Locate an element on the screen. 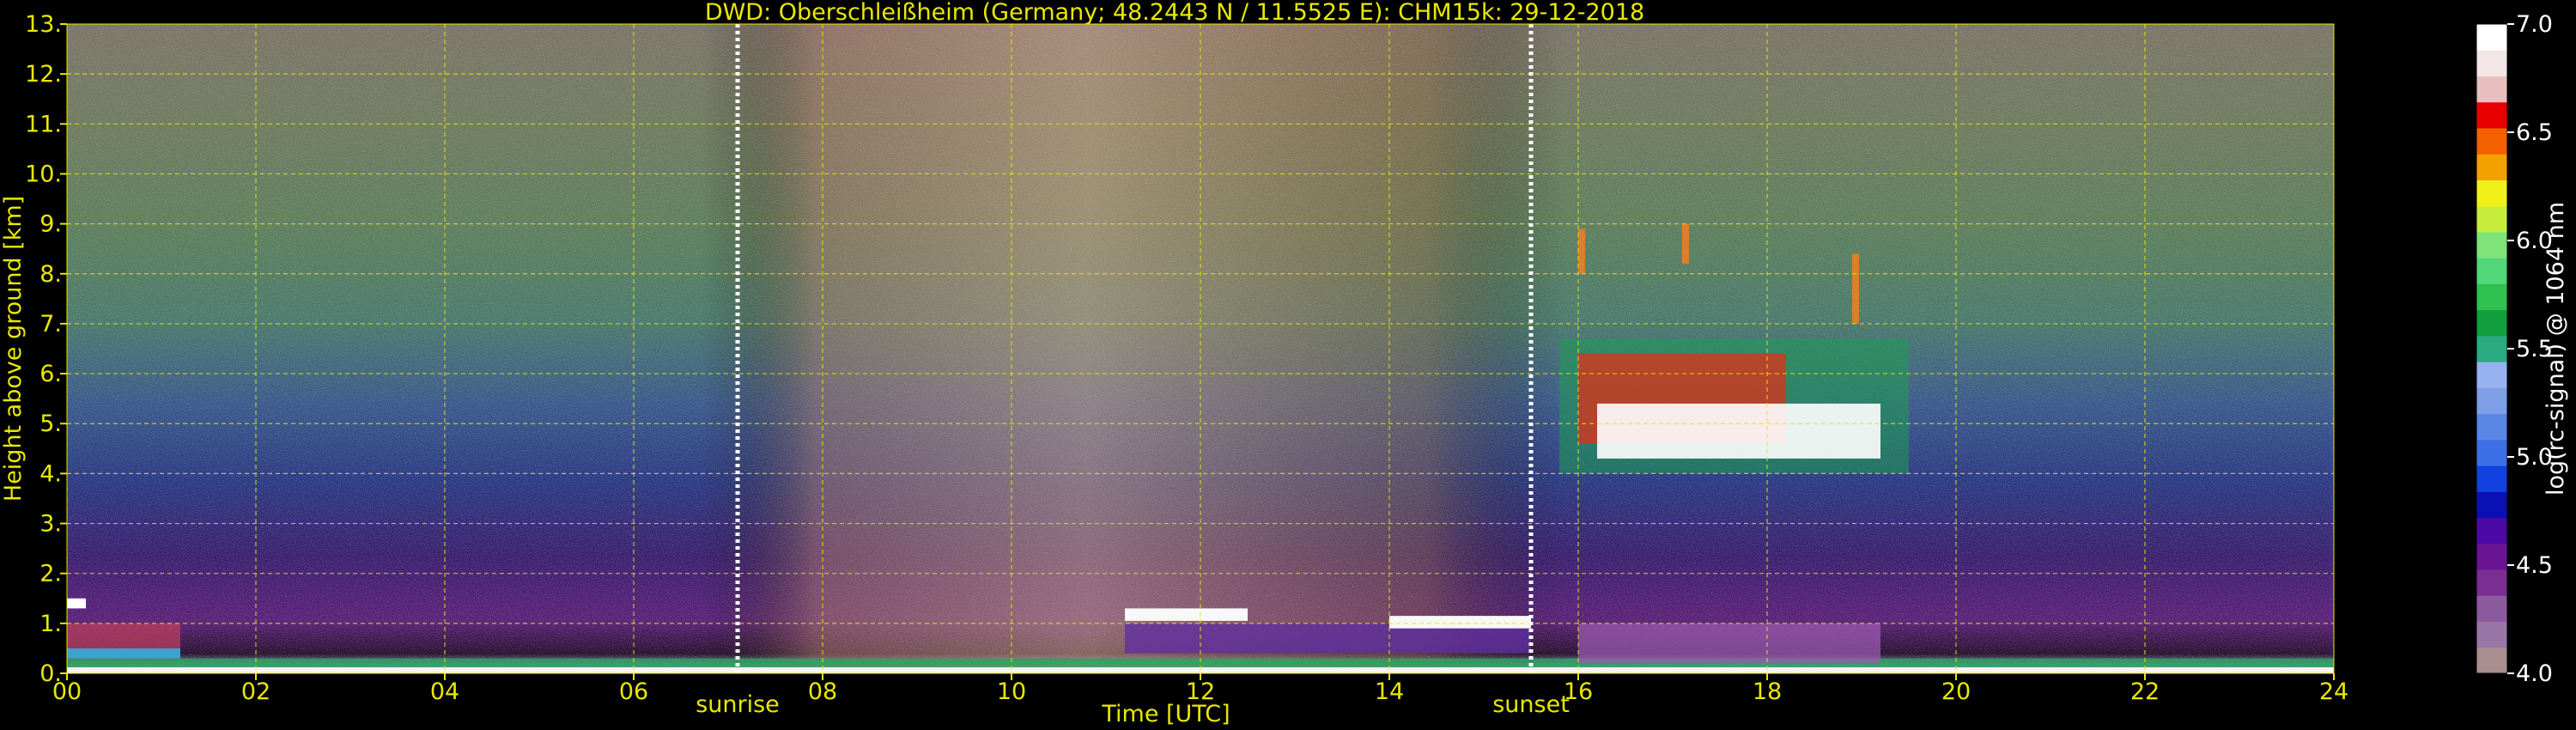  x-tick-label: 10 is located at coordinates (1012, 691).